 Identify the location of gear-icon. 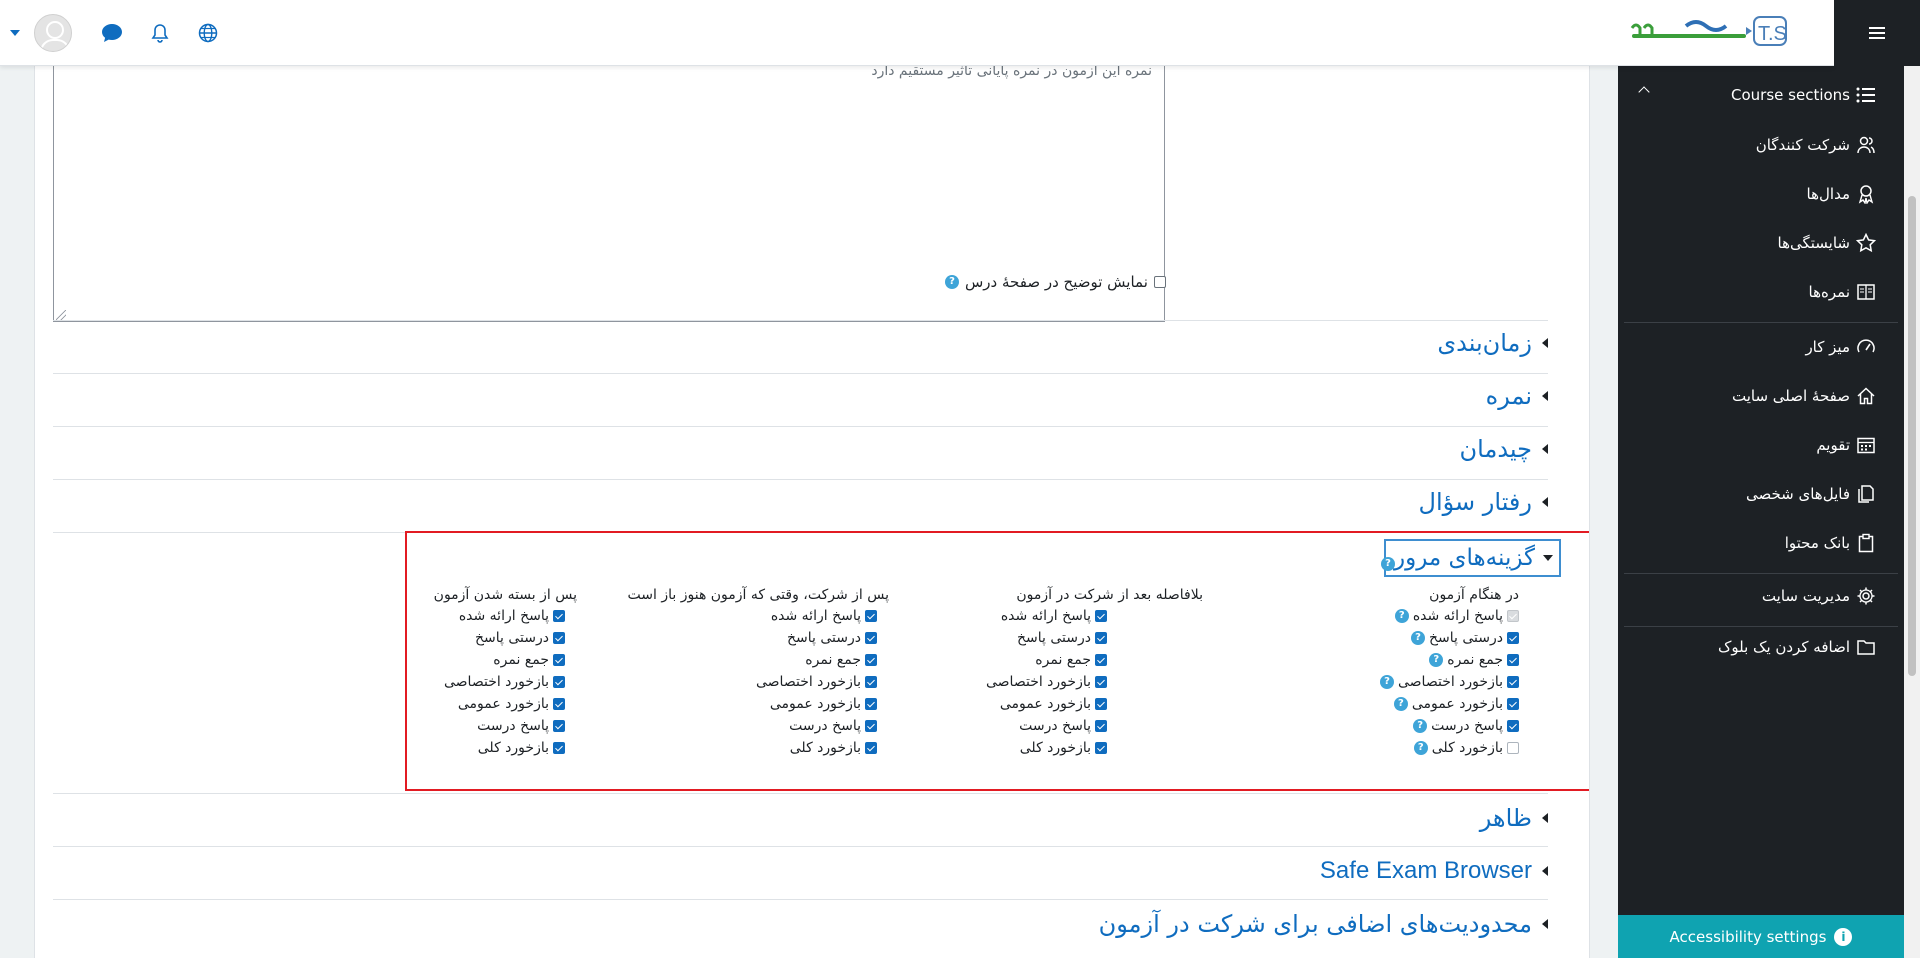
(1866, 596).